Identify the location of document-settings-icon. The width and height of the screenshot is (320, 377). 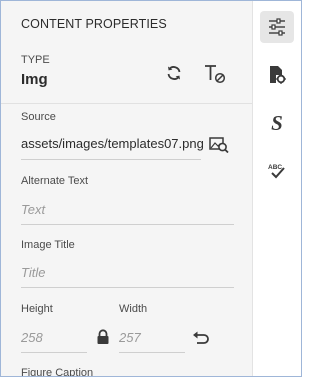
(277, 75).